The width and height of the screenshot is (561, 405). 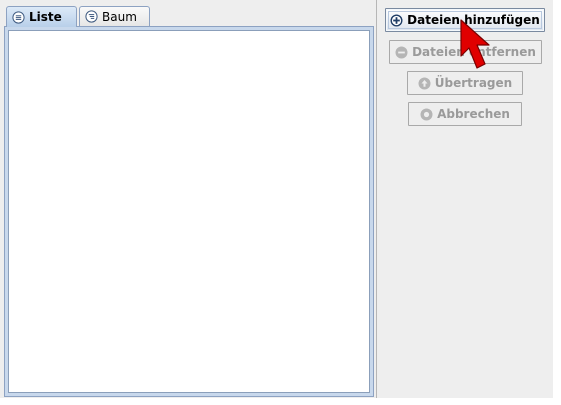 I want to click on tab-baum: Baum, so click(x=114, y=16).